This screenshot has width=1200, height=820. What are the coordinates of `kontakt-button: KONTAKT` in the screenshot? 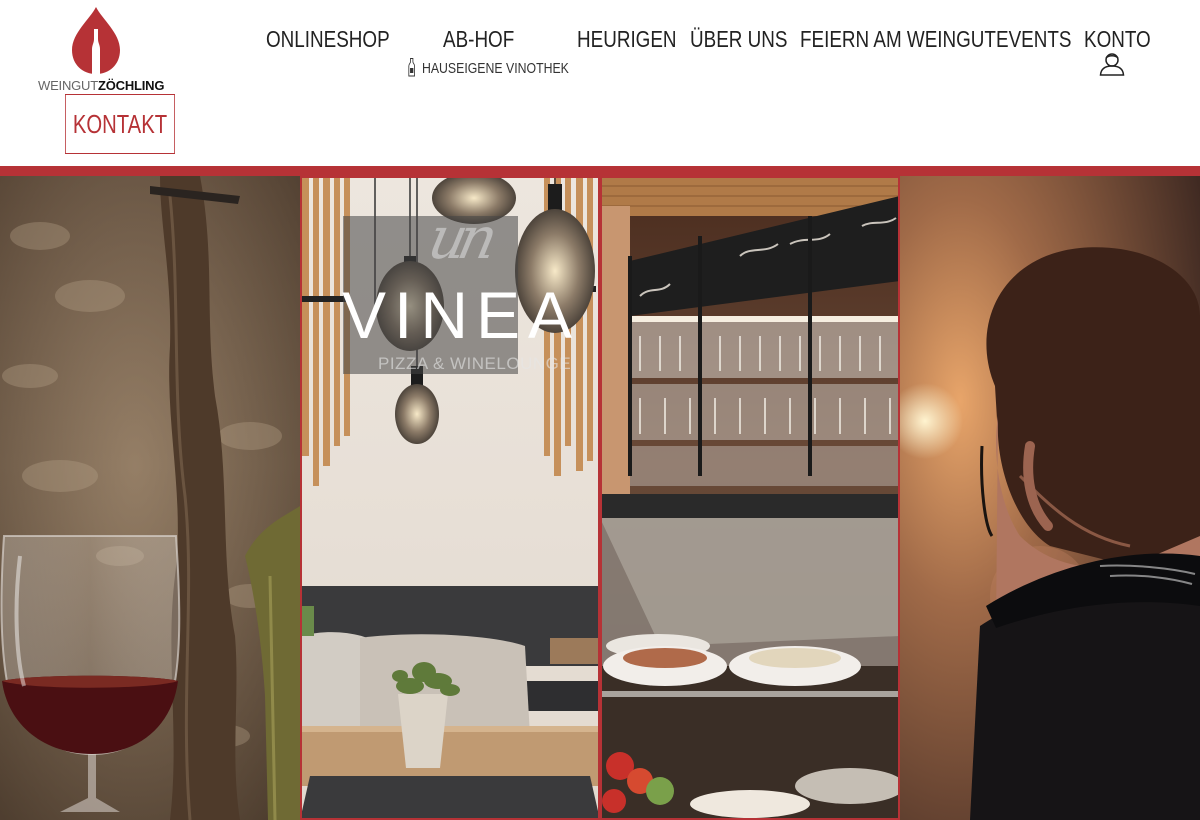 It's located at (120, 124).